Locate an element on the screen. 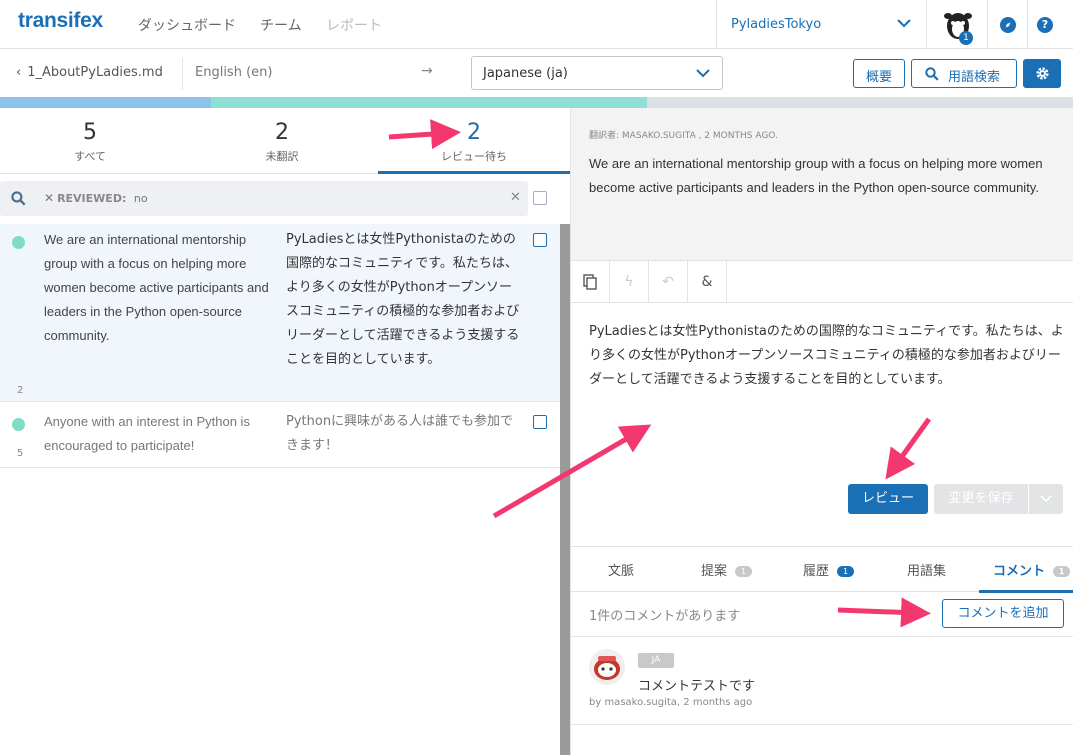  explore-button is located at coordinates (1007, 24).